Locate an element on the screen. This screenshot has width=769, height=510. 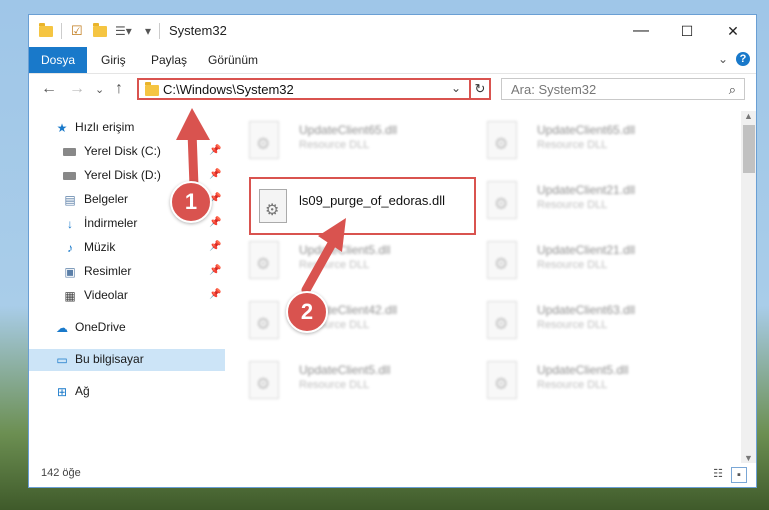
maximize-button: ☐ is located at coordinates (687, 31).